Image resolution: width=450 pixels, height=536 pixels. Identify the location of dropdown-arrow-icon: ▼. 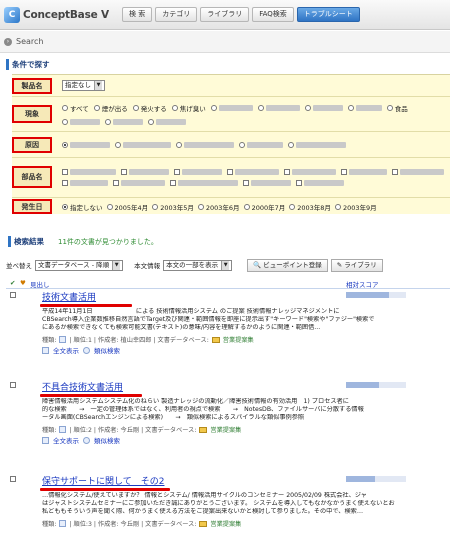
(116, 265).